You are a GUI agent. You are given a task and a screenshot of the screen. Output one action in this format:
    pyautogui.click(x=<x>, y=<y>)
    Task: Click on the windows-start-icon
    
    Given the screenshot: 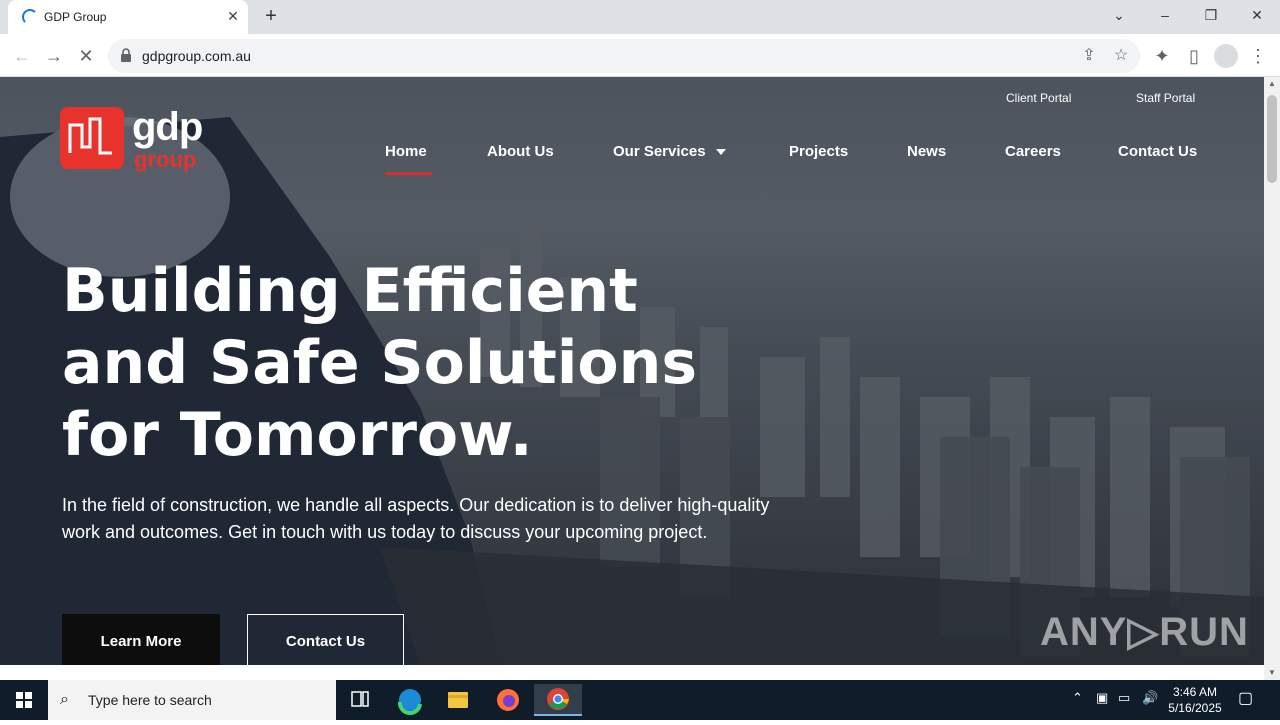 What is the action you would take?
    pyautogui.click(x=24, y=700)
    